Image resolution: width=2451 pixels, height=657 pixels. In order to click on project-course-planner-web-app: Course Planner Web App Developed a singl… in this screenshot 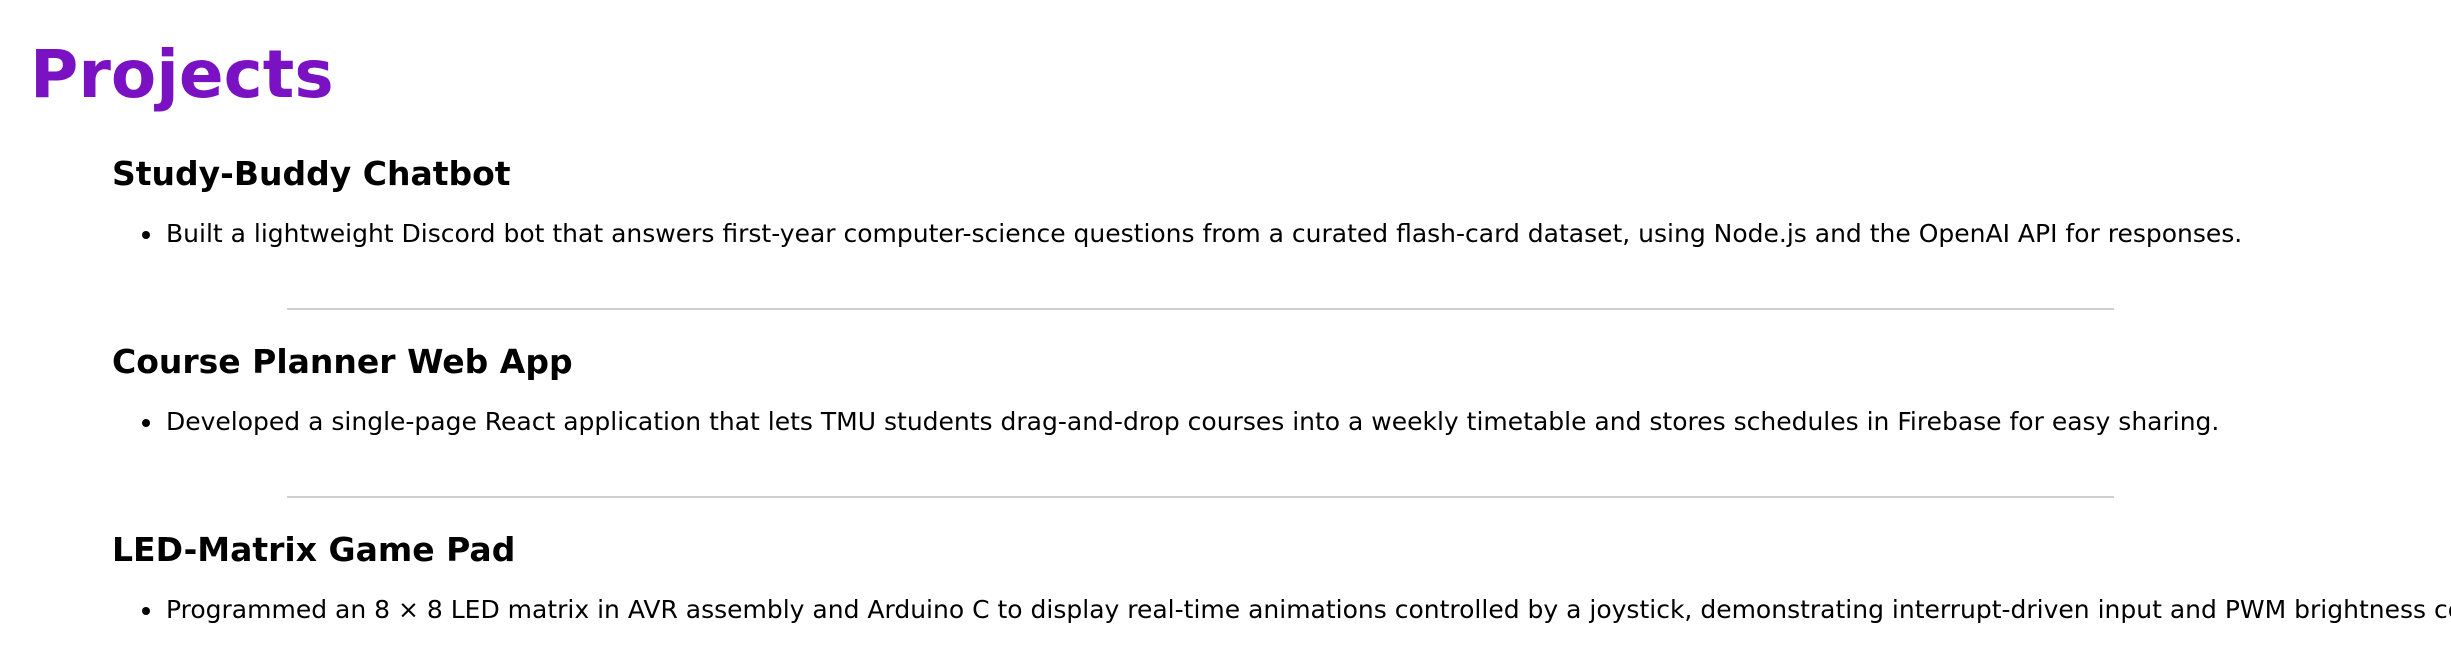, I will do `click(1277, 390)`.